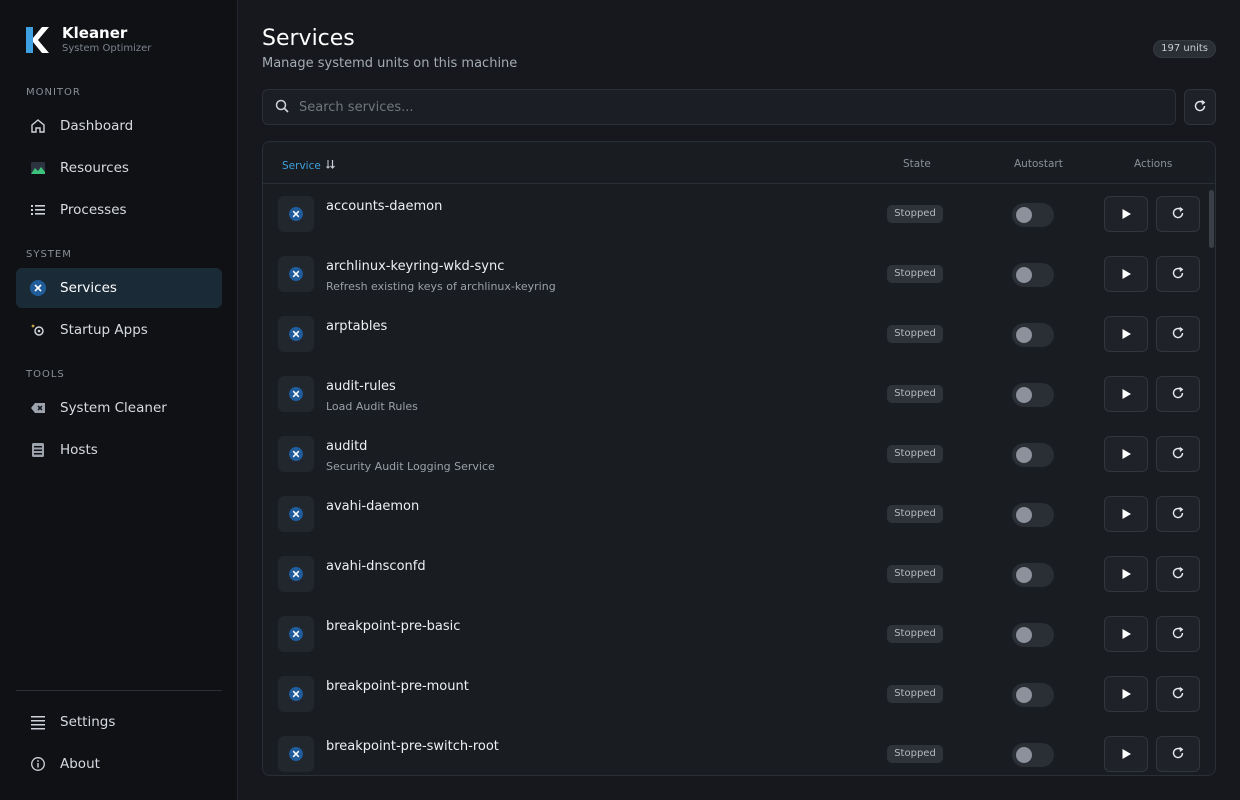 This screenshot has width=1240, height=800. I want to click on sidebar-item-hosts: Hosts, so click(119, 450).